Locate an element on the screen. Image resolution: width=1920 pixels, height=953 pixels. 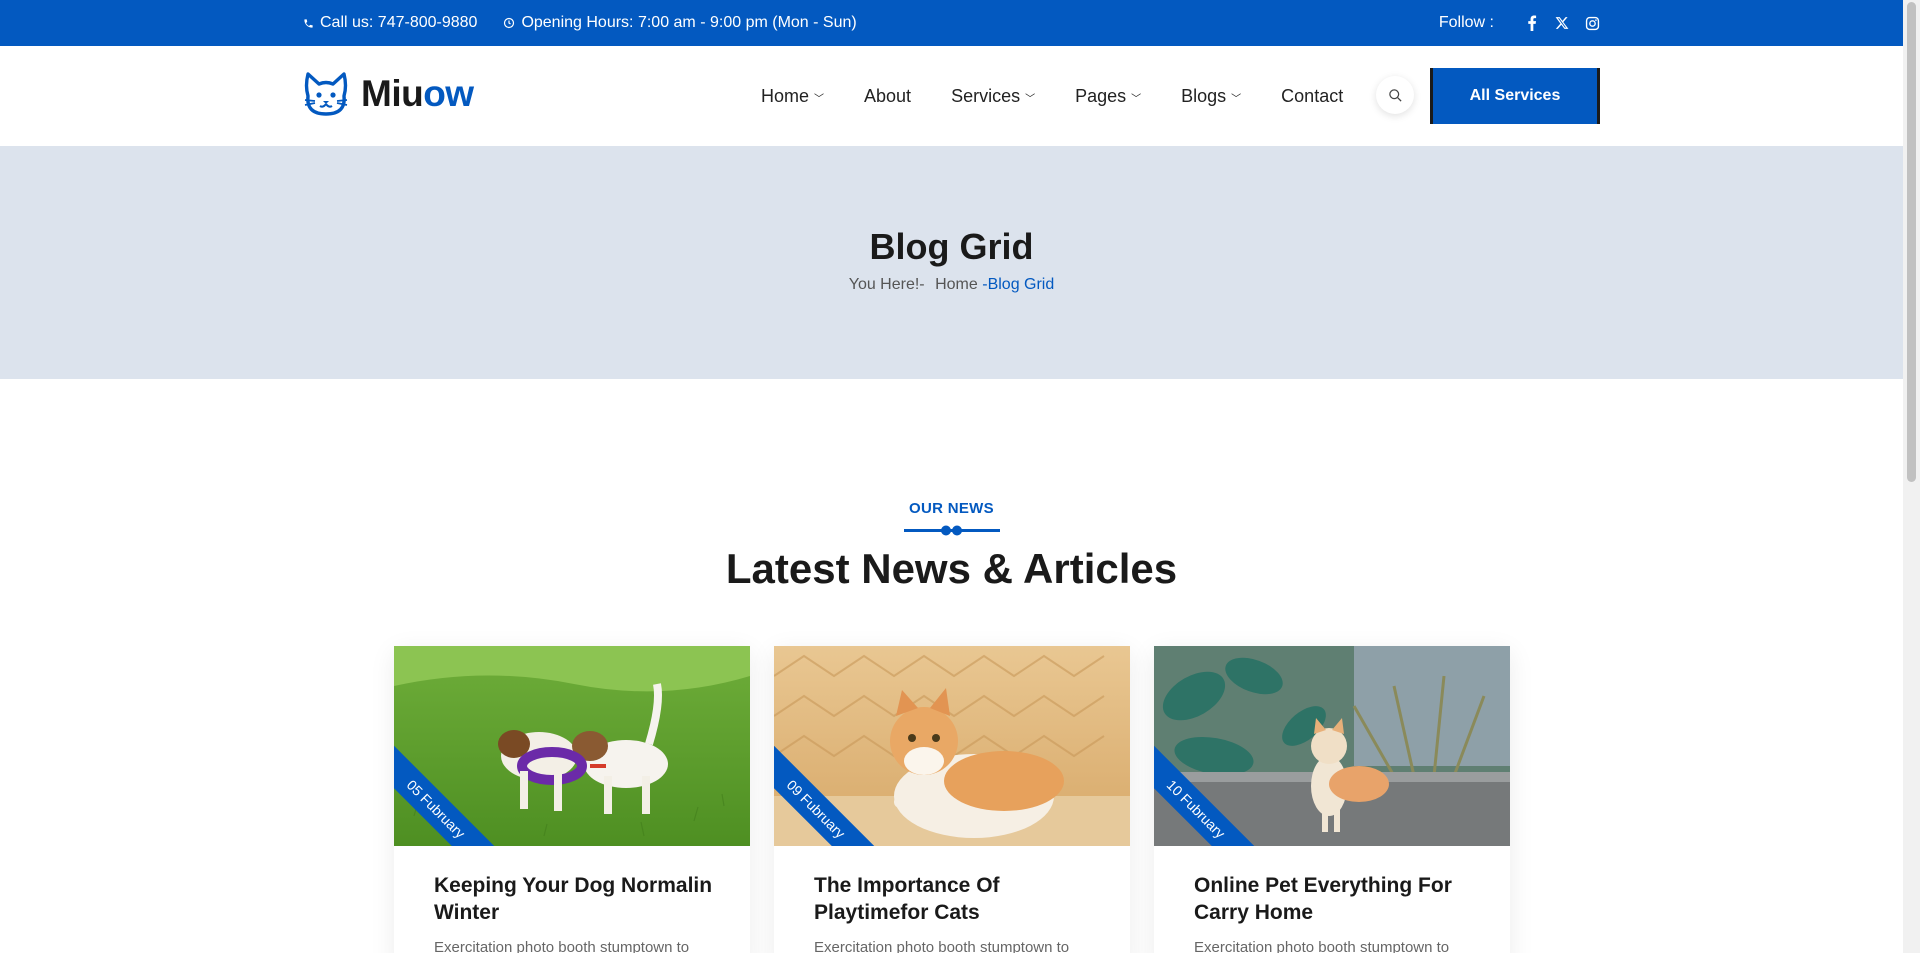
search-button is located at coordinates (1395, 95).